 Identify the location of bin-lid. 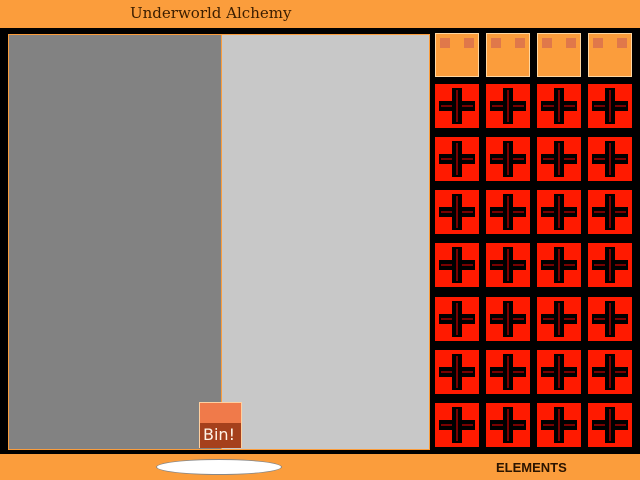
(220, 413).